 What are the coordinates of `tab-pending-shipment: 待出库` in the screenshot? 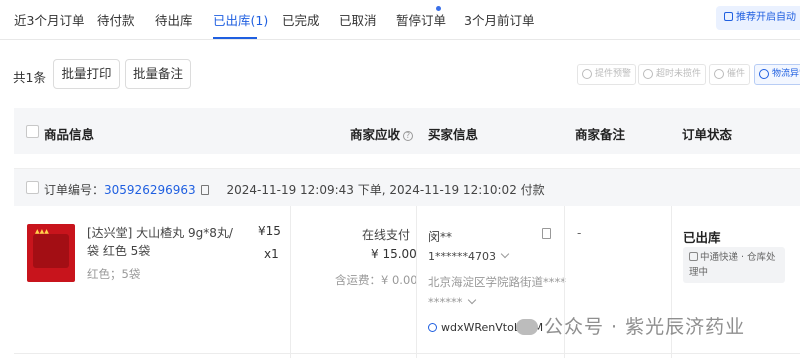 It's located at (174, 19).